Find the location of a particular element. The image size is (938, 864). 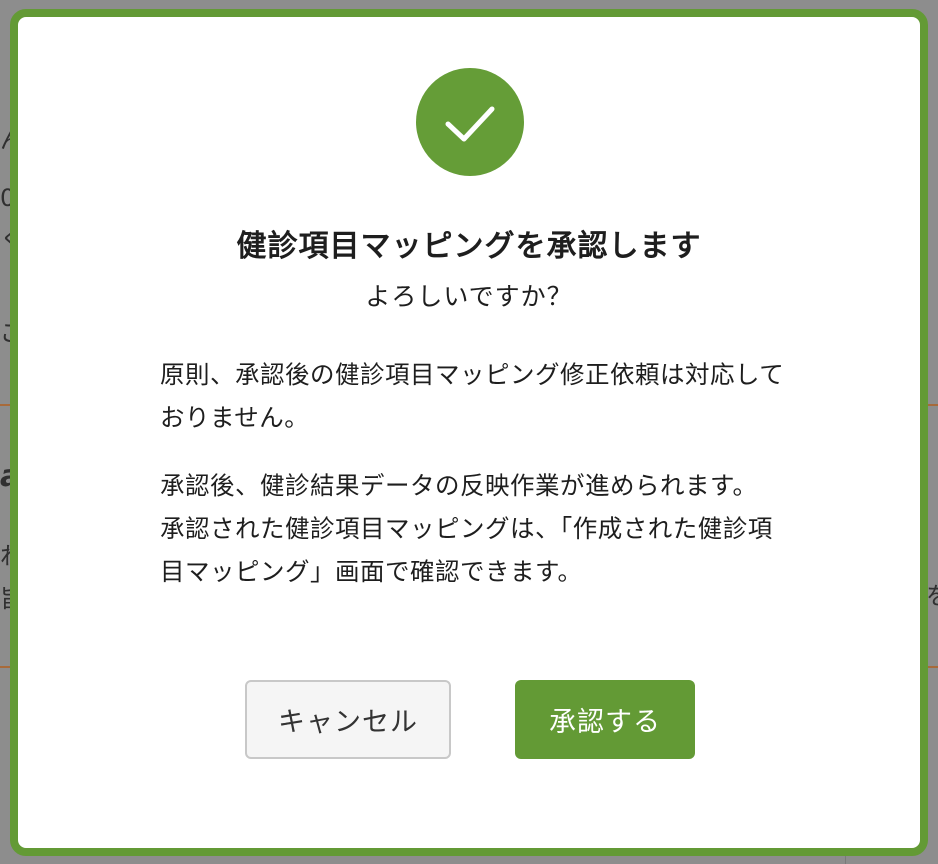

dialog-title: 健診項目マッピングを承認します is located at coordinates (469, 246).